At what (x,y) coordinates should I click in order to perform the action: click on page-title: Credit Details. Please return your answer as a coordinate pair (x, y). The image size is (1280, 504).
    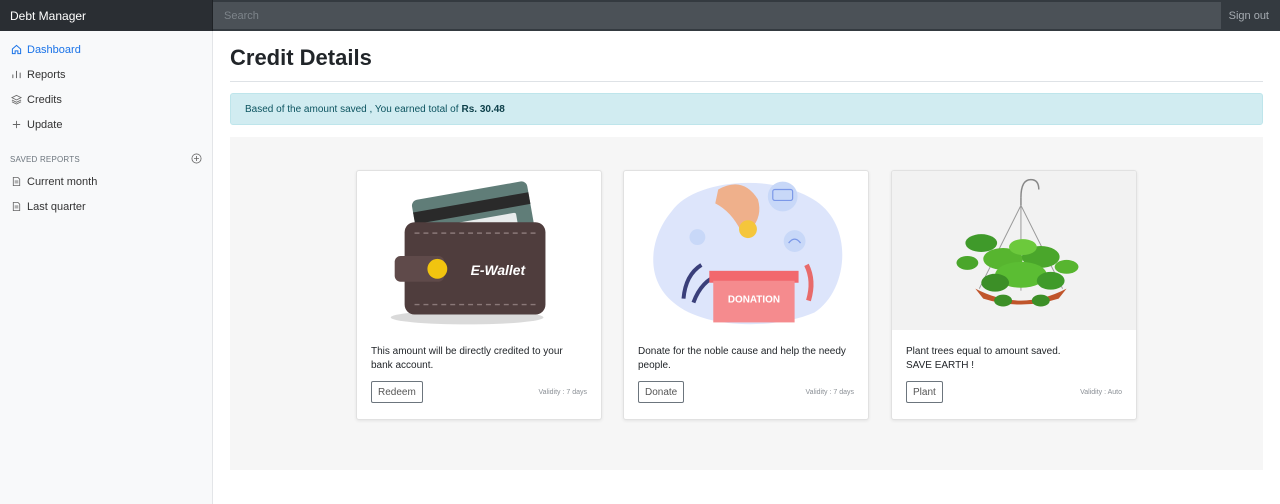
    Looking at the image, I should click on (301, 57).